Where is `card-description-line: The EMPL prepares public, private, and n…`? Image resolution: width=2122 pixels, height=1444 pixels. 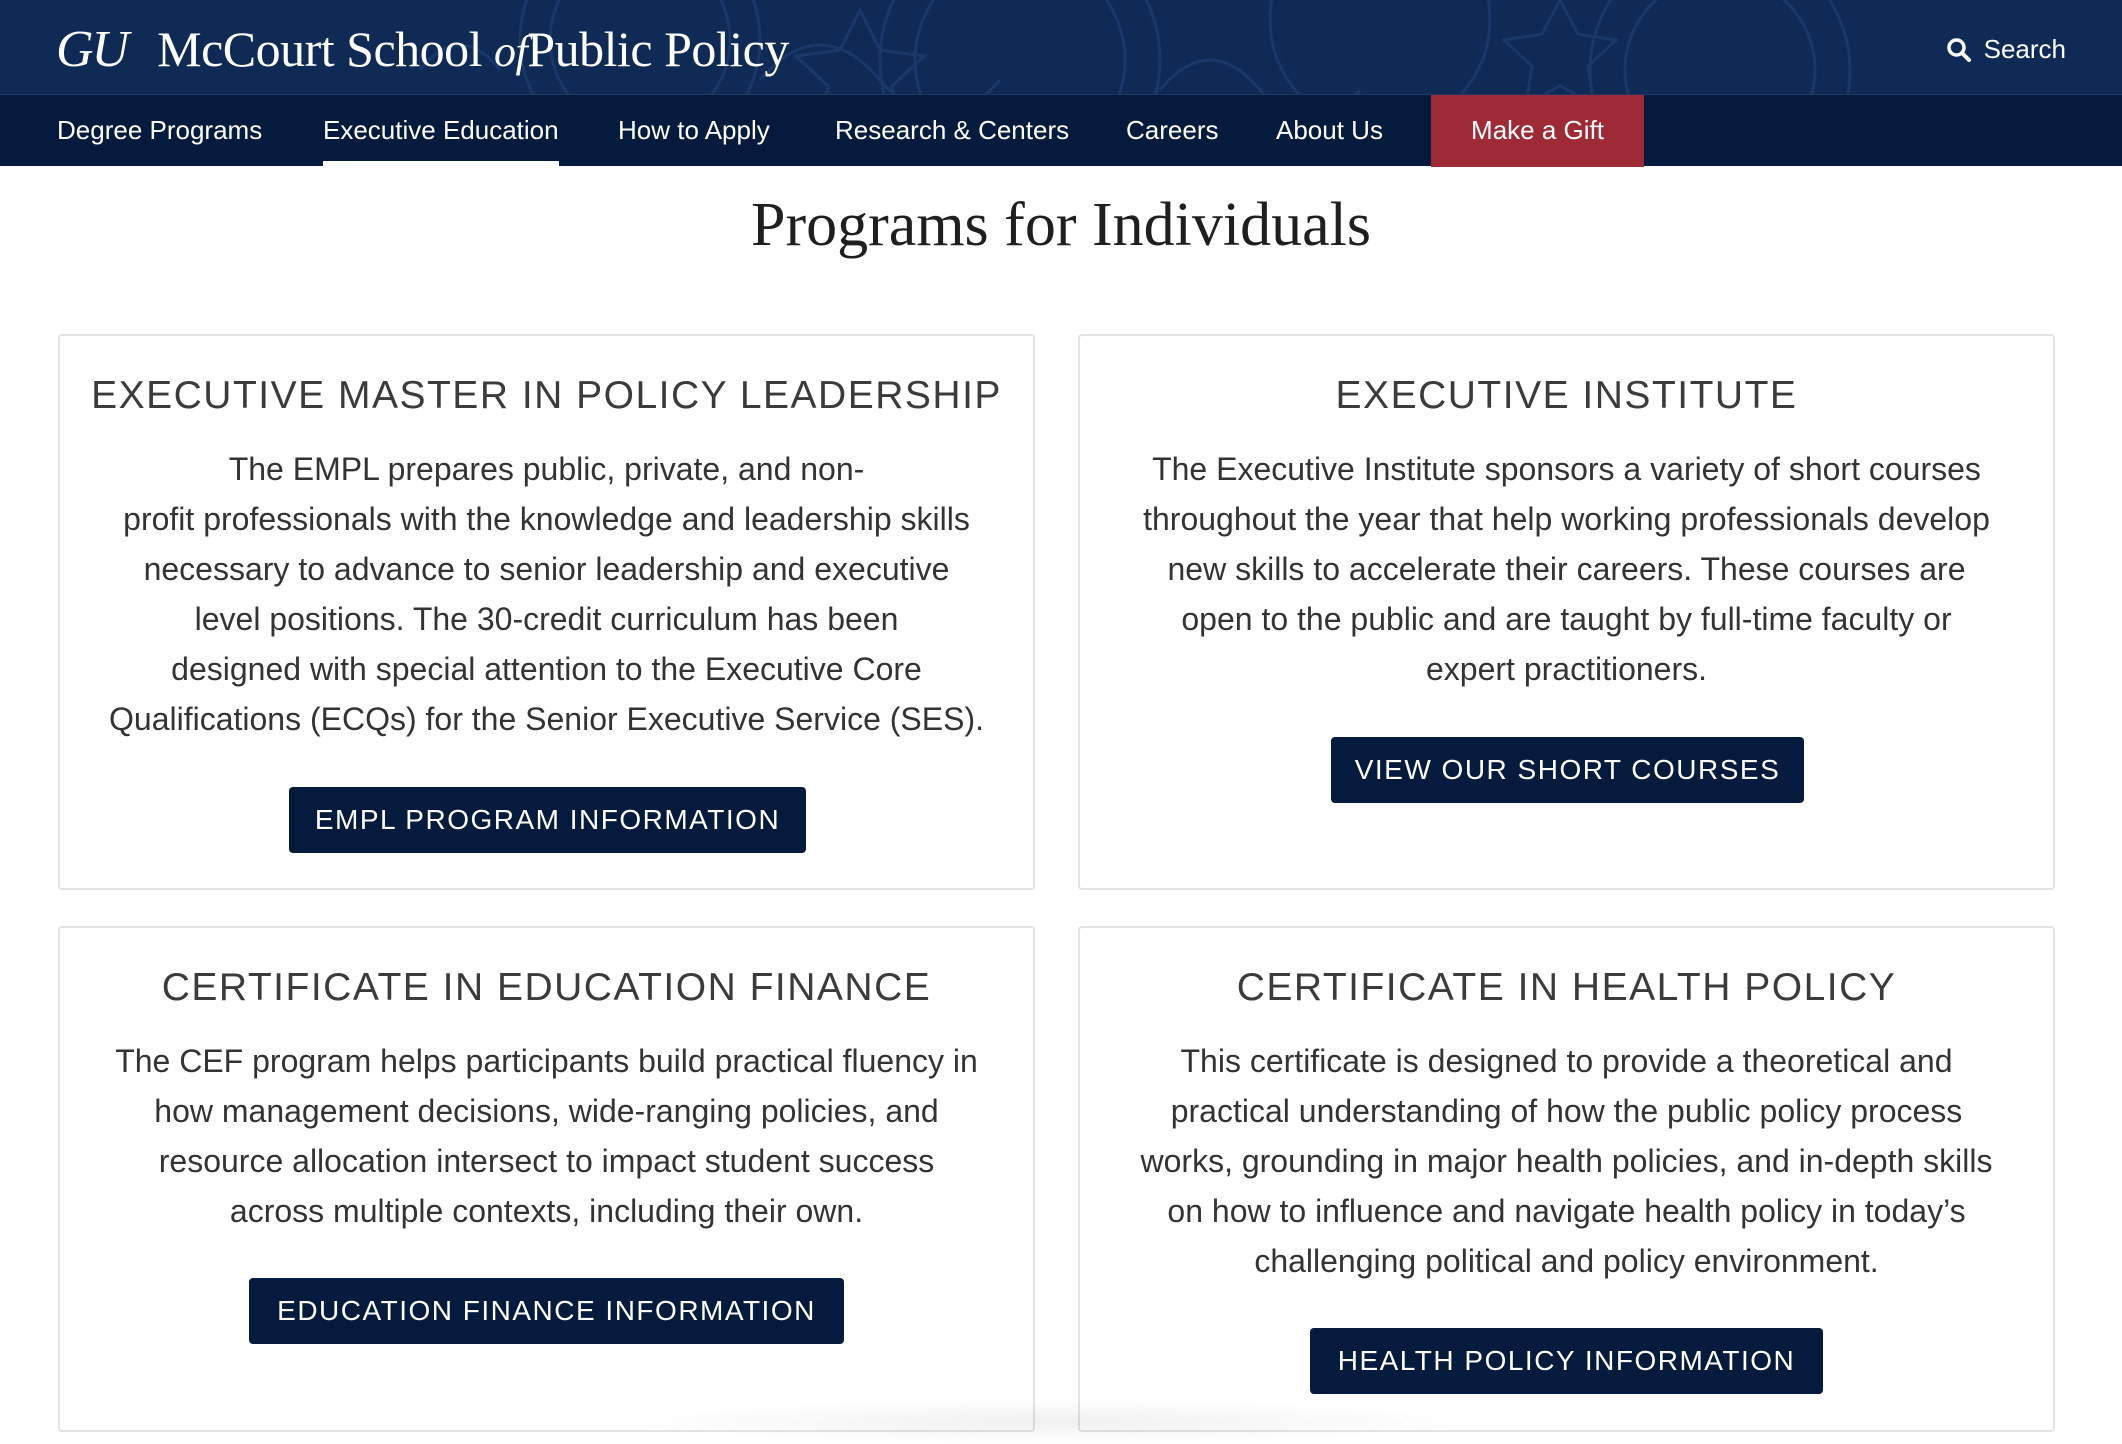 card-description-line: The EMPL prepares public, private, and n… is located at coordinates (546, 469).